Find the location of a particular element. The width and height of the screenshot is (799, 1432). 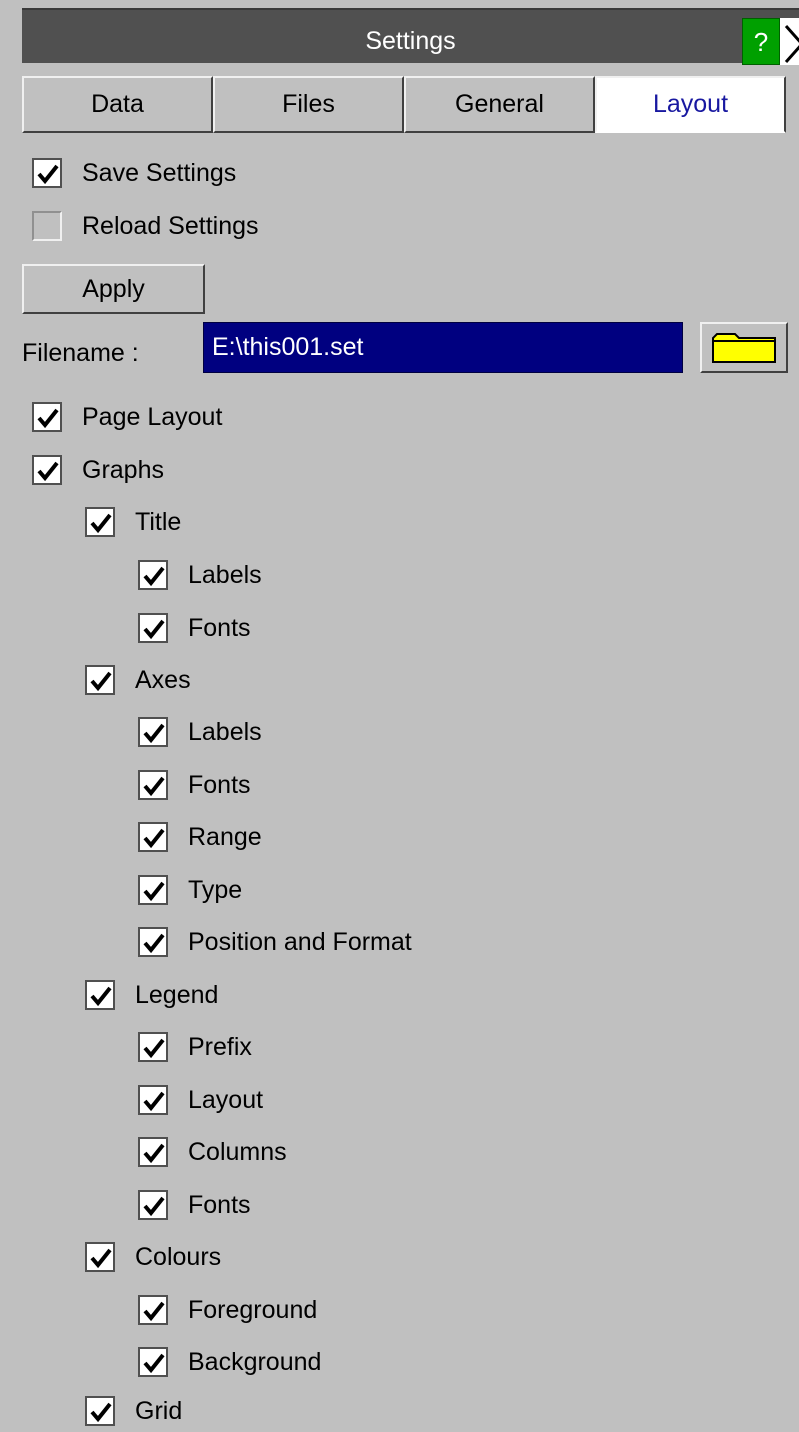

filename-field: E:\this001.set is located at coordinates (443, 347).